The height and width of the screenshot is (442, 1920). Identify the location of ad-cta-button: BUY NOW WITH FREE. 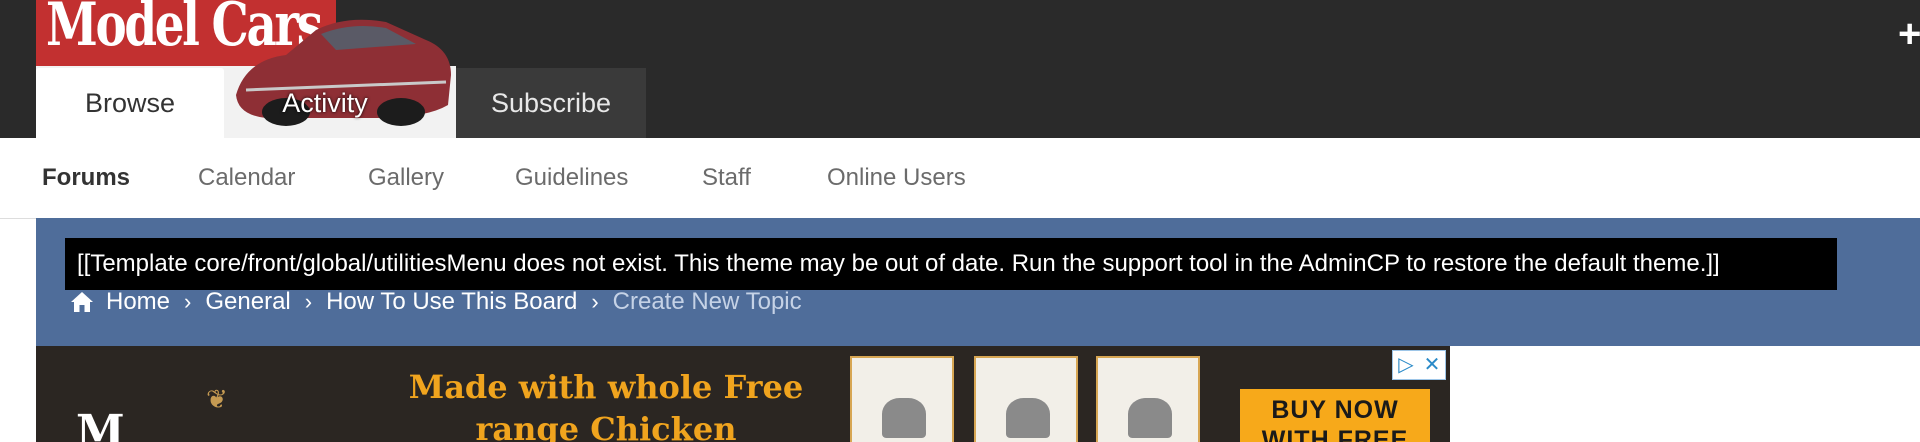
(1335, 415).